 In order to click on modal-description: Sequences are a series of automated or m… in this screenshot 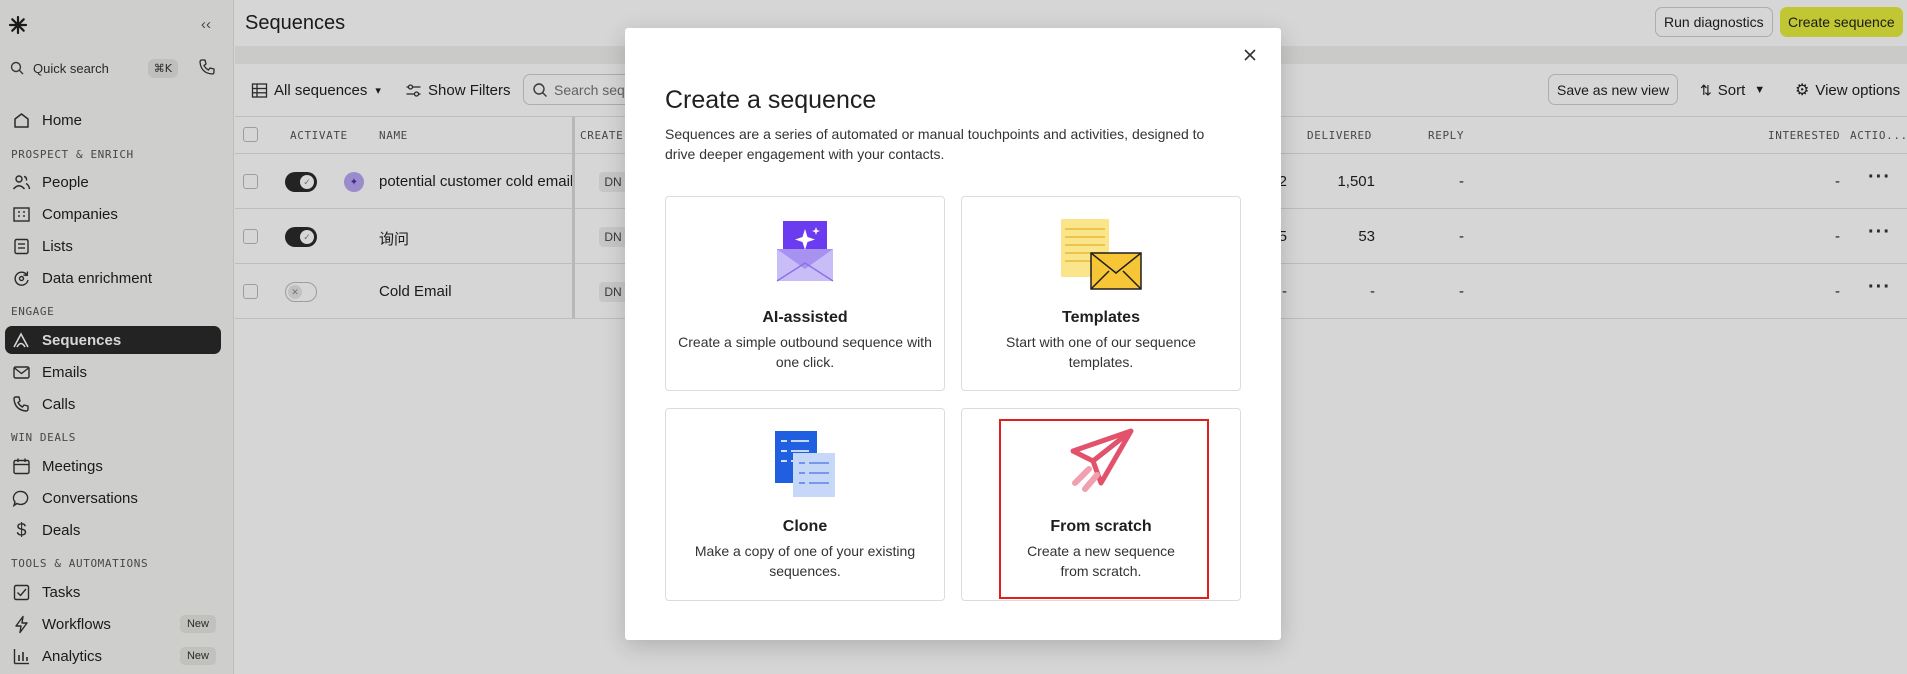, I will do `click(935, 144)`.